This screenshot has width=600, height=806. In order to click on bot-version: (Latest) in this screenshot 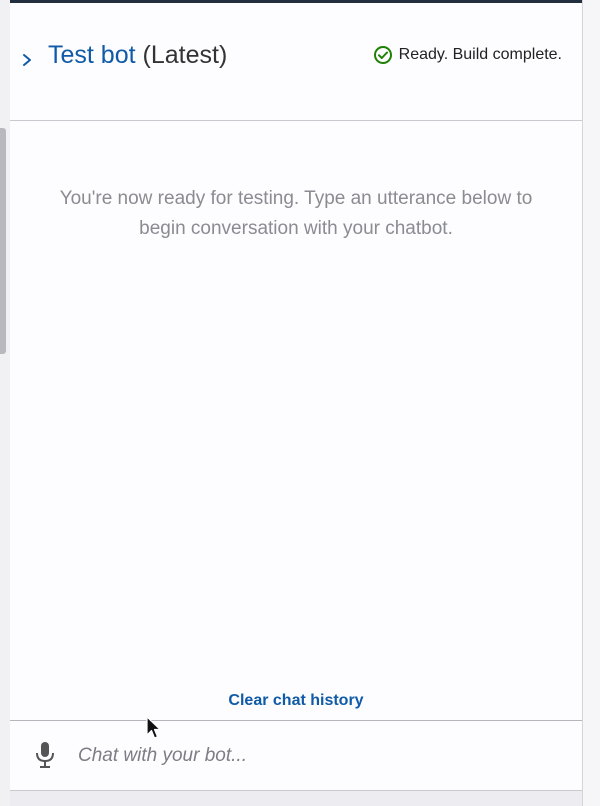, I will do `click(185, 55)`.